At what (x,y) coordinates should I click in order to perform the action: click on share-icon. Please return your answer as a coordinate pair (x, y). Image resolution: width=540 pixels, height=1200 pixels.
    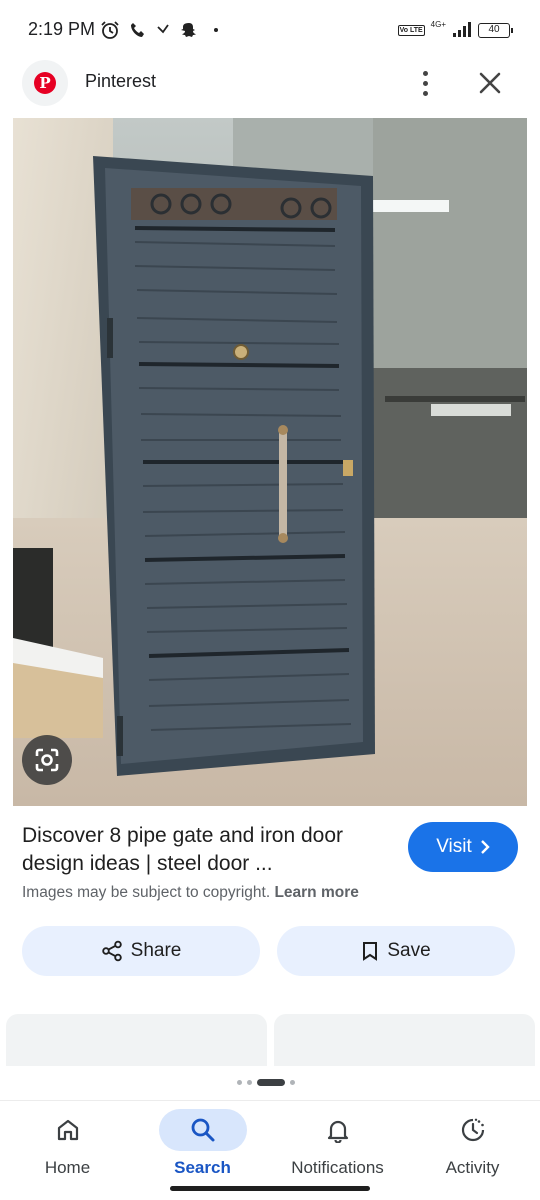
    Looking at the image, I should click on (111, 951).